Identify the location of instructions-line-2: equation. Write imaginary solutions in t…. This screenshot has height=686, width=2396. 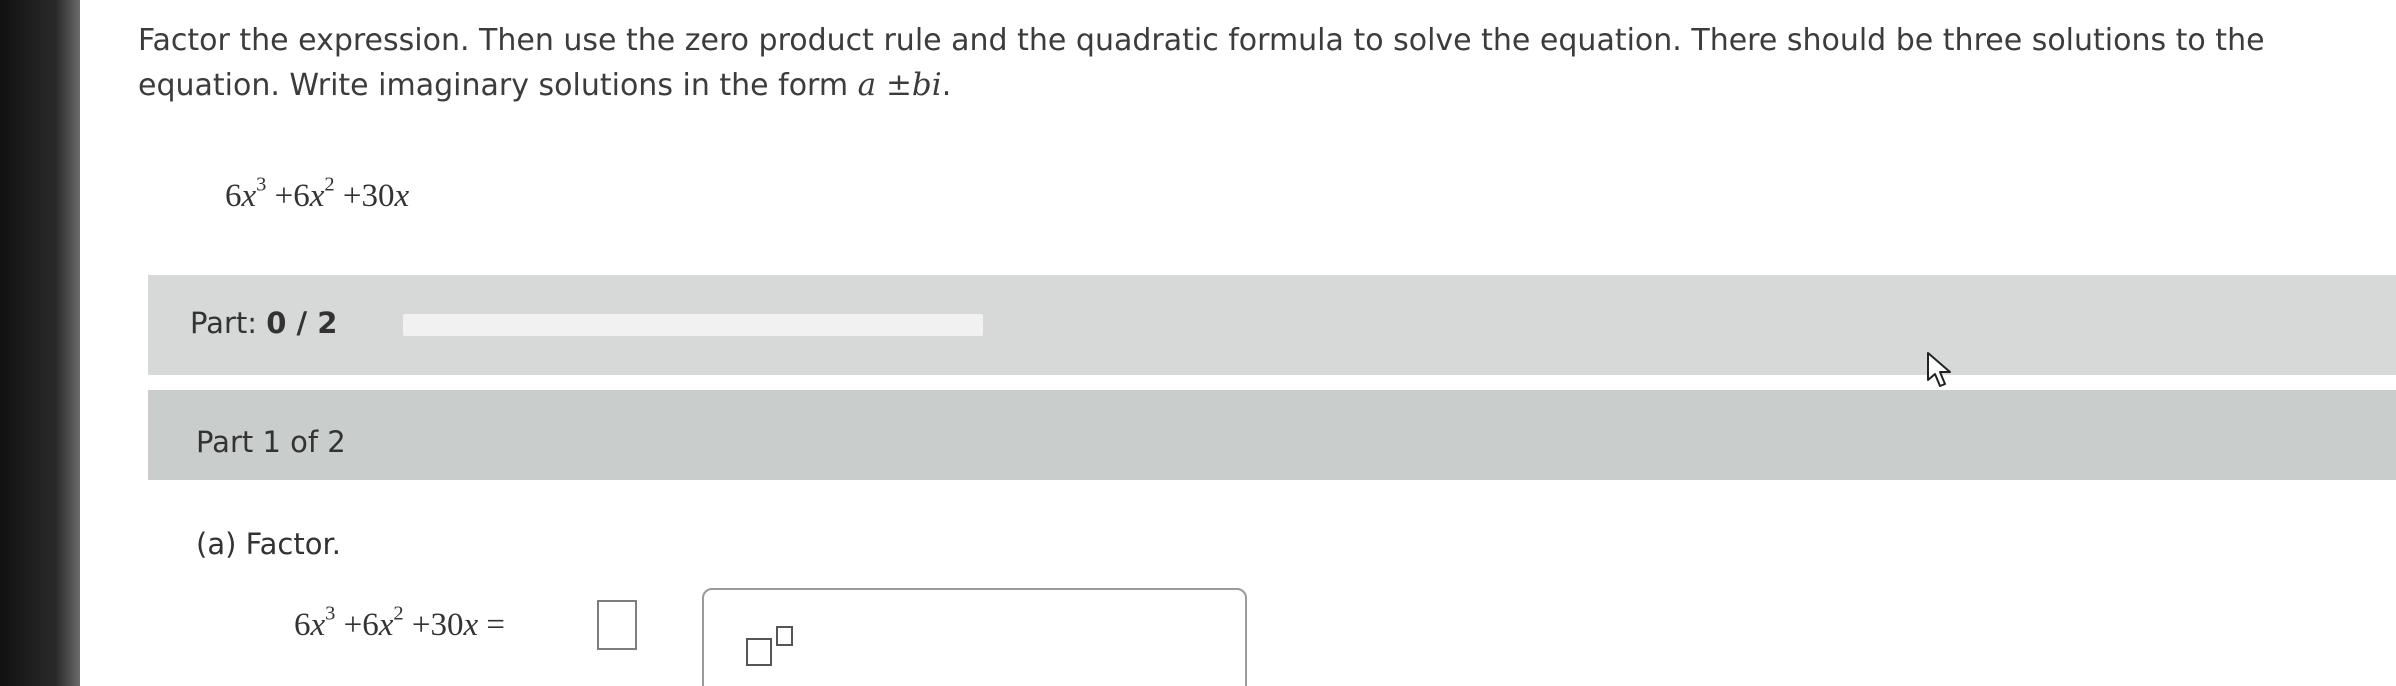
(1238, 85).